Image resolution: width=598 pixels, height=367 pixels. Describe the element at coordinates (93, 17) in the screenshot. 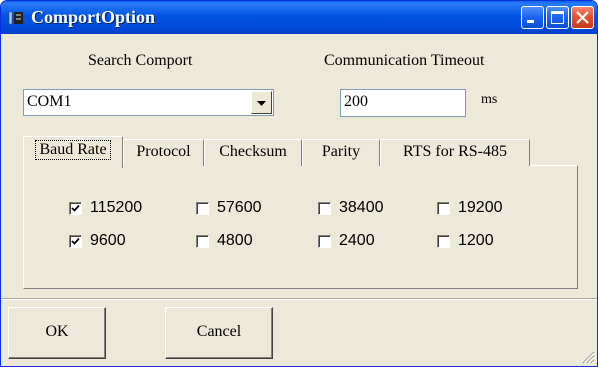

I see `window-title: ComportOption` at that location.